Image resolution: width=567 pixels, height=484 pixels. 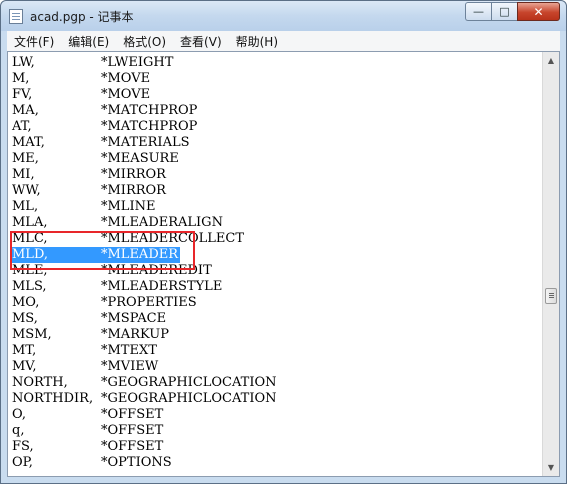 I want to click on menu-bar: 文件(F) 编辑(E) 格式(O) 查看(V) 帮助(H), so click(x=283, y=41).